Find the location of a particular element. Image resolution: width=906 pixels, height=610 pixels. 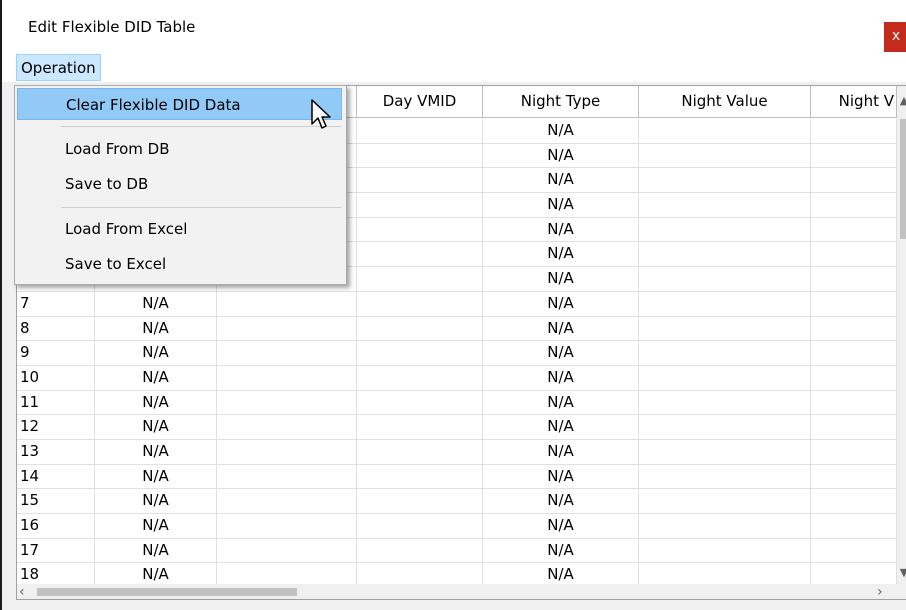

column-header-day-vmid: Day VMID is located at coordinates (420, 102).